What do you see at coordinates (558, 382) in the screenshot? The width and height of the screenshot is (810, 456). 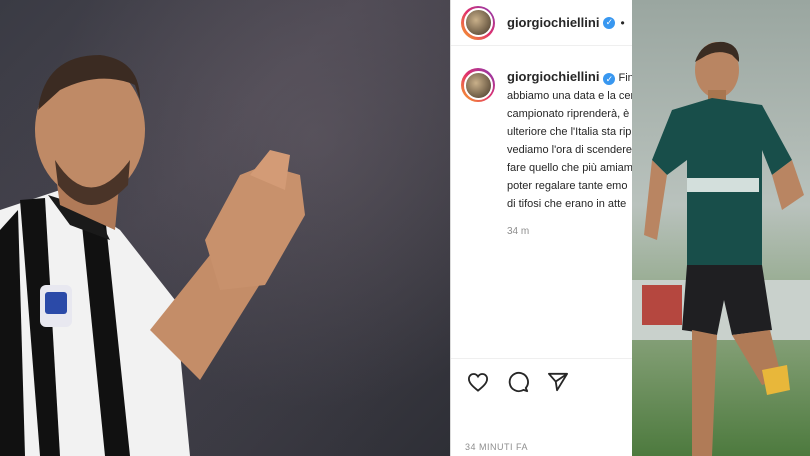 I see `share-icon` at bounding box center [558, 382].